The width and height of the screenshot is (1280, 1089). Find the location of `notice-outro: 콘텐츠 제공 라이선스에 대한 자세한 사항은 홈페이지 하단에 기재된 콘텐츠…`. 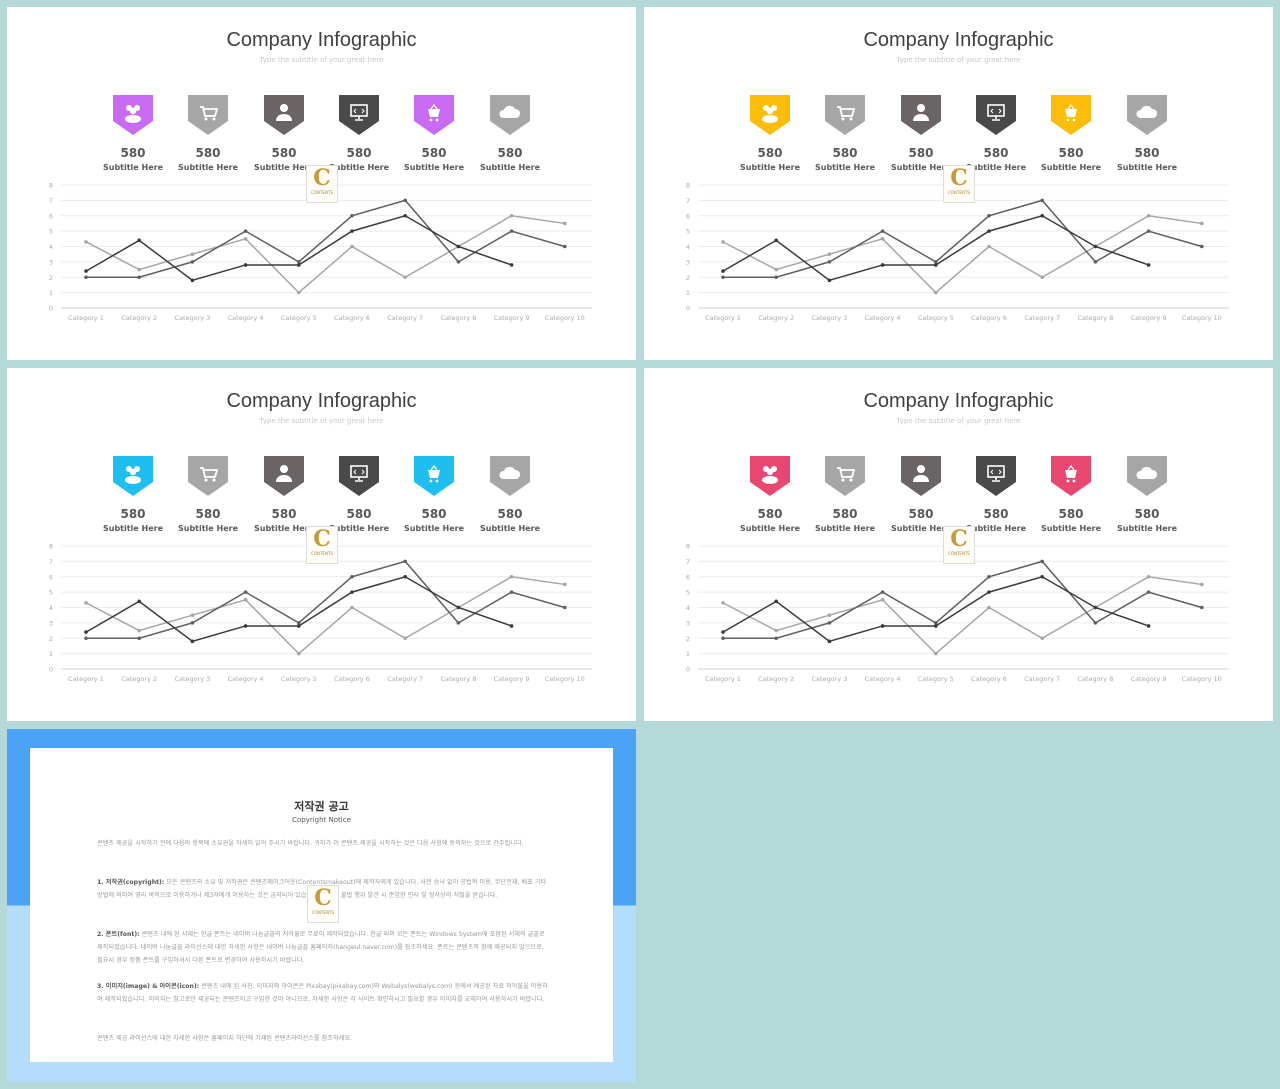

notice-outro: 콘텐츠 제공 라이선스에 대한 자세한 사항은 홈페이지 하단에 기재된 콘텐츠… is located at coordinates (225, 1038).